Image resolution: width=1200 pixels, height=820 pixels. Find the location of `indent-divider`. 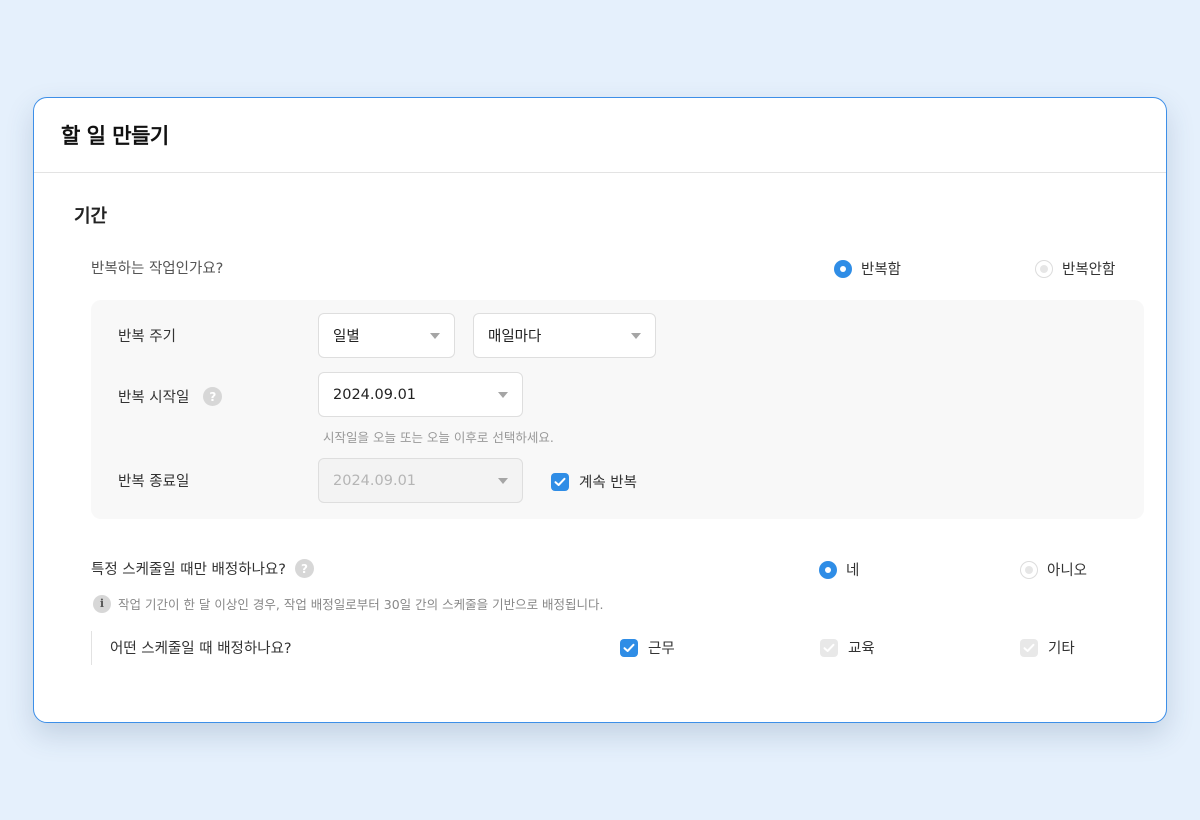

indent-divider is located at coordinates (91, 648).